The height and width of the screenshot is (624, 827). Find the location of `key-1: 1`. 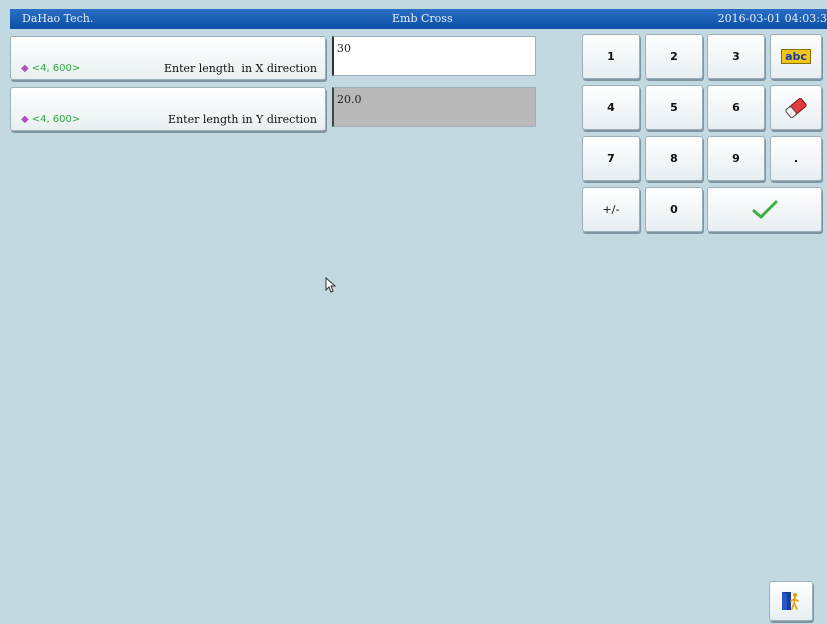

key-1: 1 is located at coordinates (611, 56).